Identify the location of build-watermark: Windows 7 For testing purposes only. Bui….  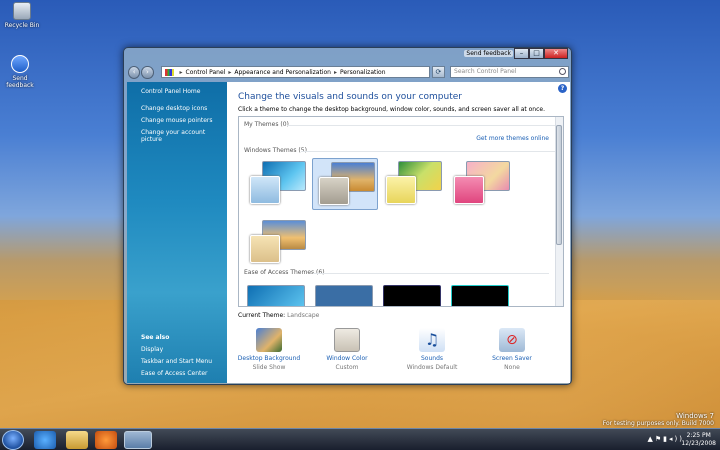
(658, 420).